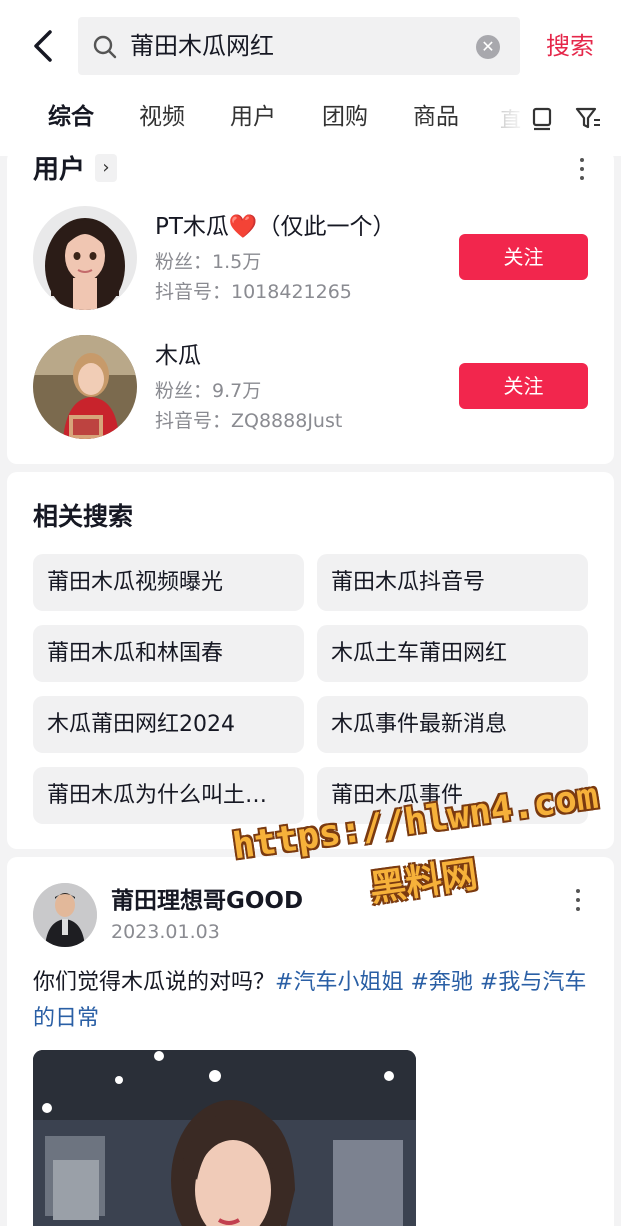 This screenshot has width=621, height=1226. What do you see at coordinates (208, 262) in the screenshot?
I see `user-fans: 粉丝：1.5万` at bounding box center [208, 262].